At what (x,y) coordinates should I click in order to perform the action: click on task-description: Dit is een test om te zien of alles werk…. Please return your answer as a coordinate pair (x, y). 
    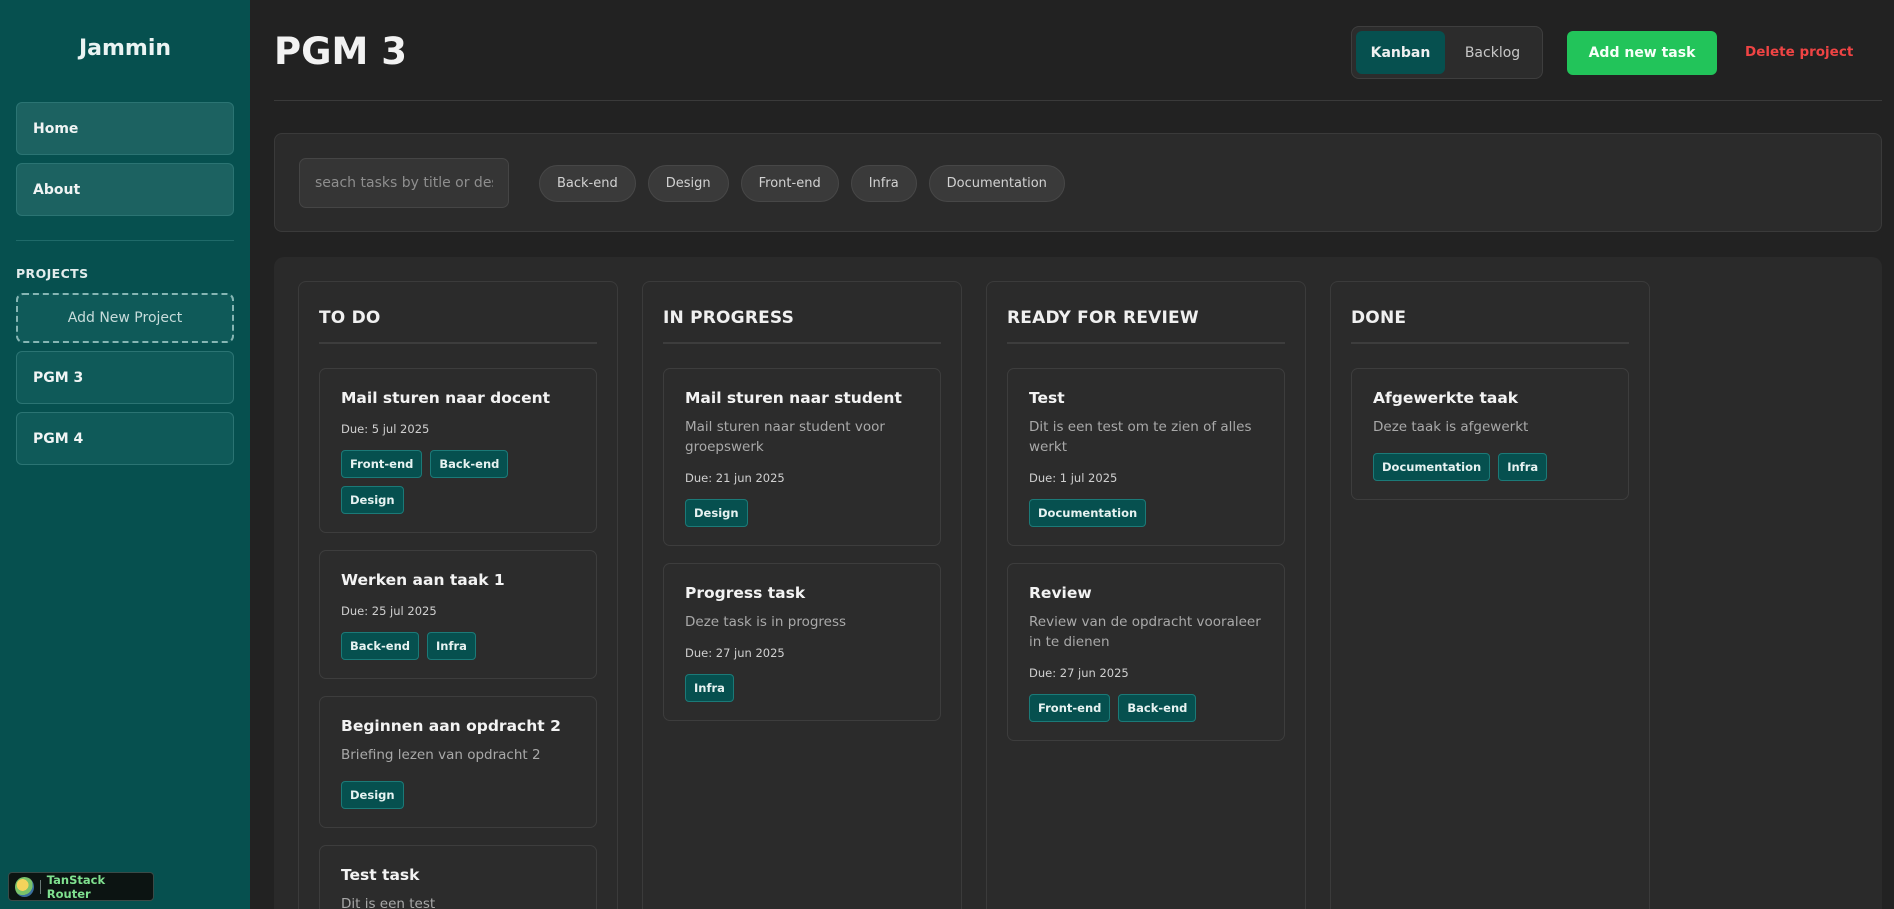
    Looking at the image, I should click on (1140, 437).